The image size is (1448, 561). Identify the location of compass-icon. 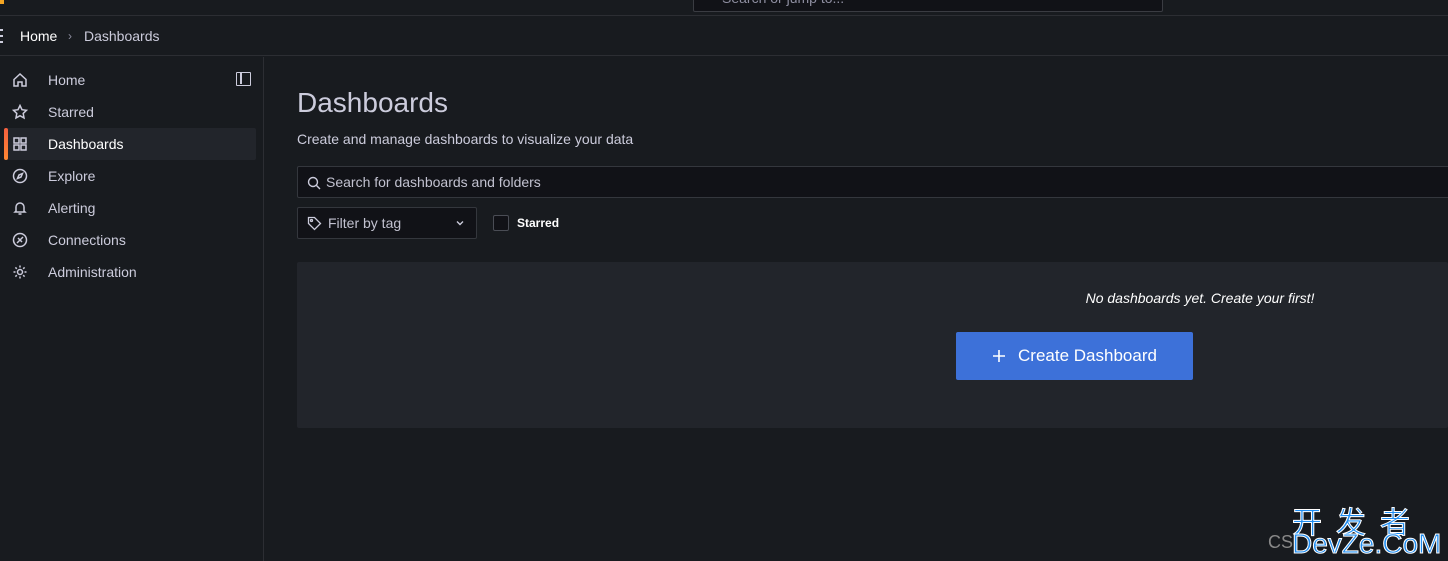
(20, 176).